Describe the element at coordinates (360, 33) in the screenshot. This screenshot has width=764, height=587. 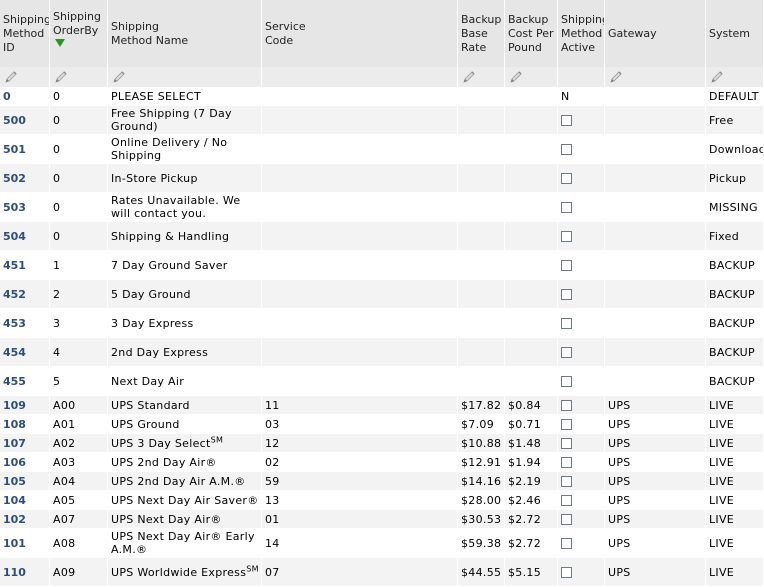
I see `header-service-code: Service Code` at that location.